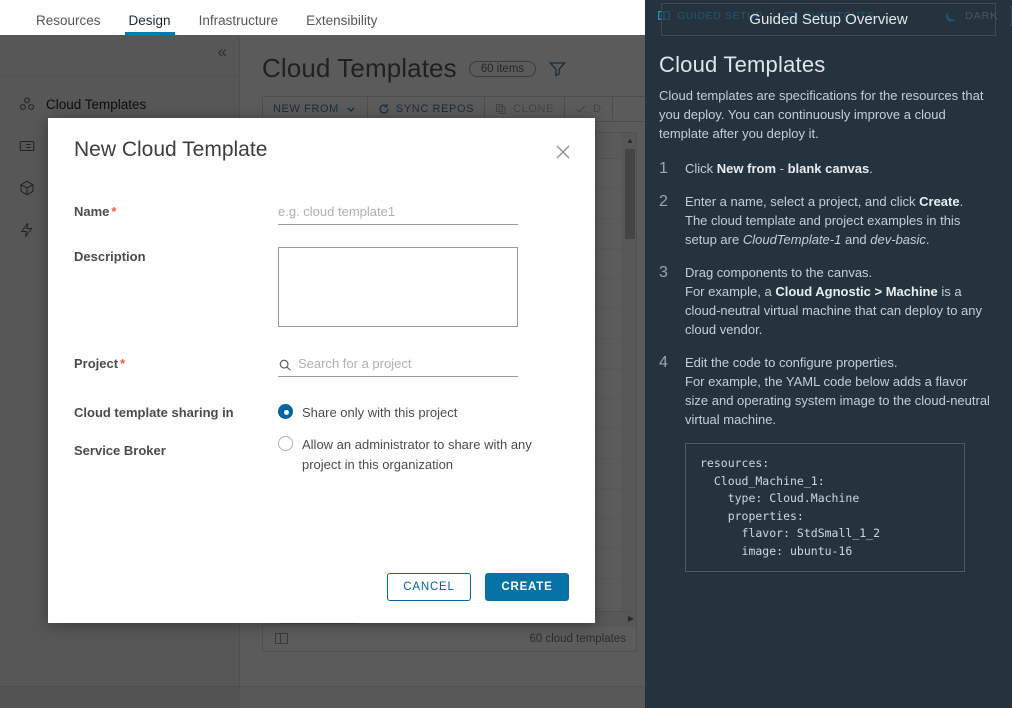 This screenshot has width=1012, height=708. I want to click on guide-overlay-title: Guided Setup Overview, so click(828, 19).